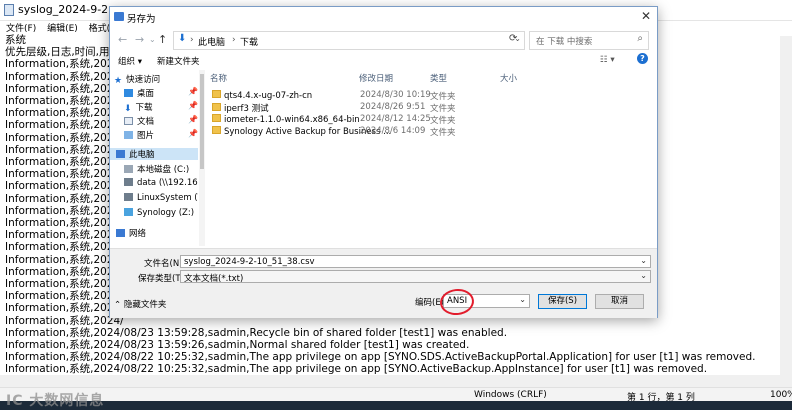 The height and width of the screenshot is (410, 792). What do you see at coordinates (240, 108) in the screenshot?
I see `file-name: iperf3 测试` at bounding box center [240, 108].